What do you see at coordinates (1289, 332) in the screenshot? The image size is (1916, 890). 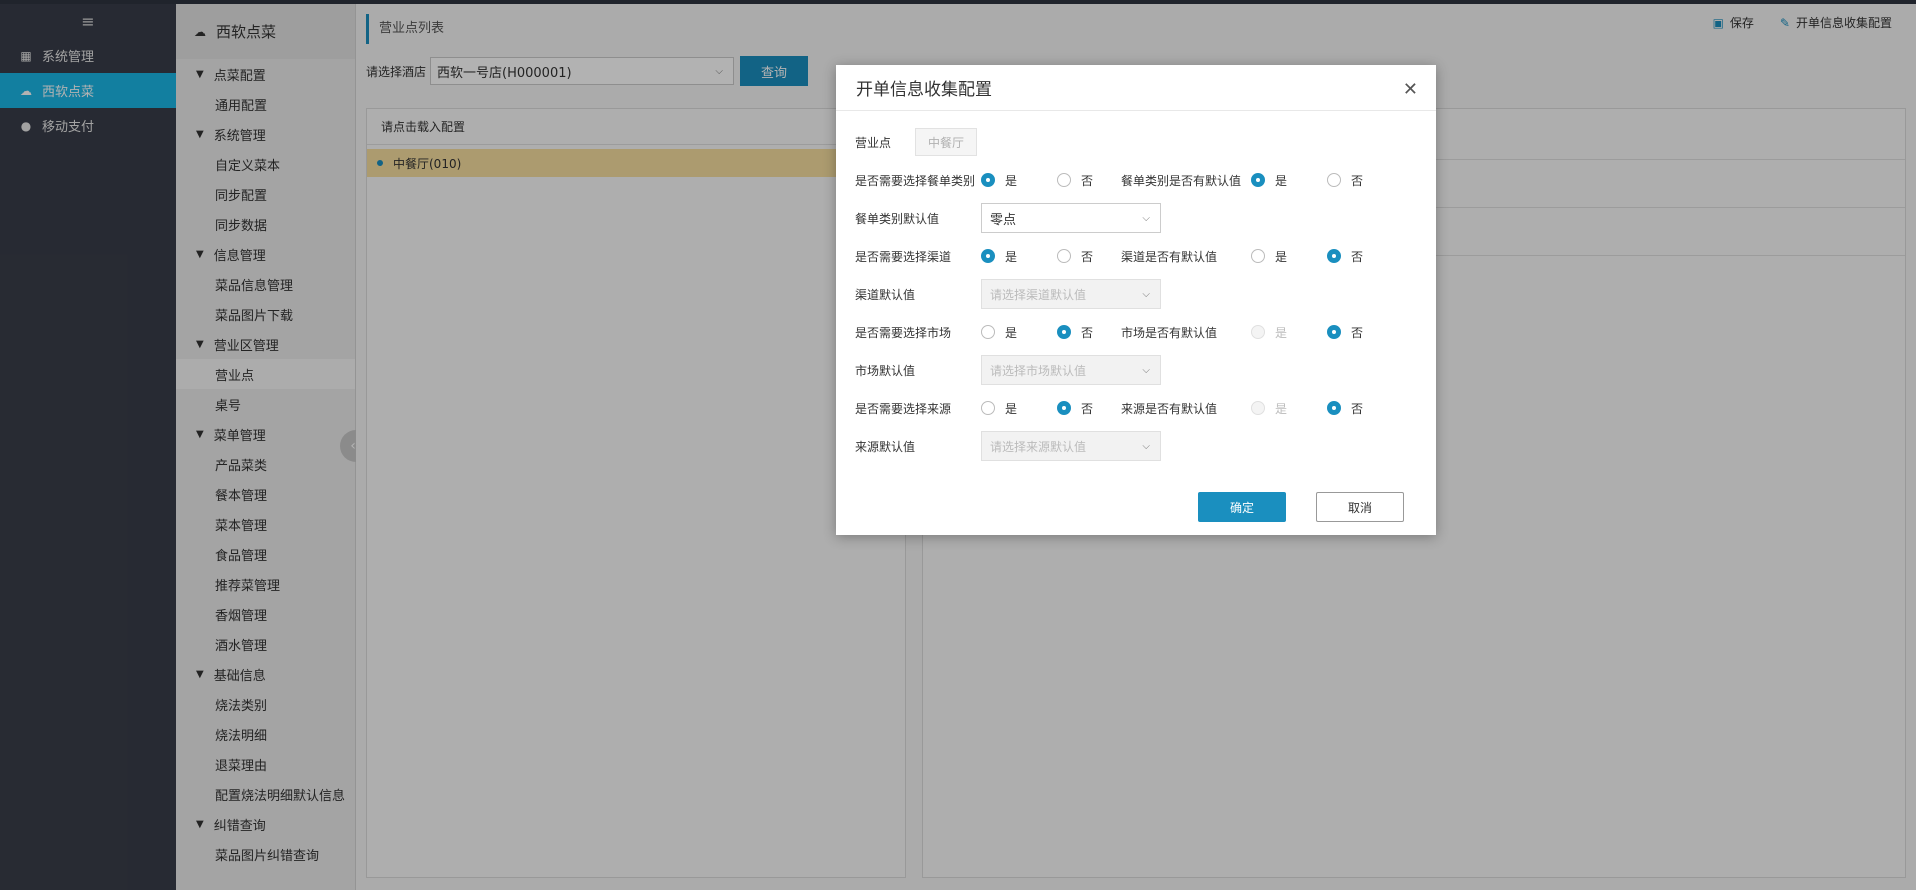 I see `market-default-yes-radio: 是` at bounding box center [1289, 332].